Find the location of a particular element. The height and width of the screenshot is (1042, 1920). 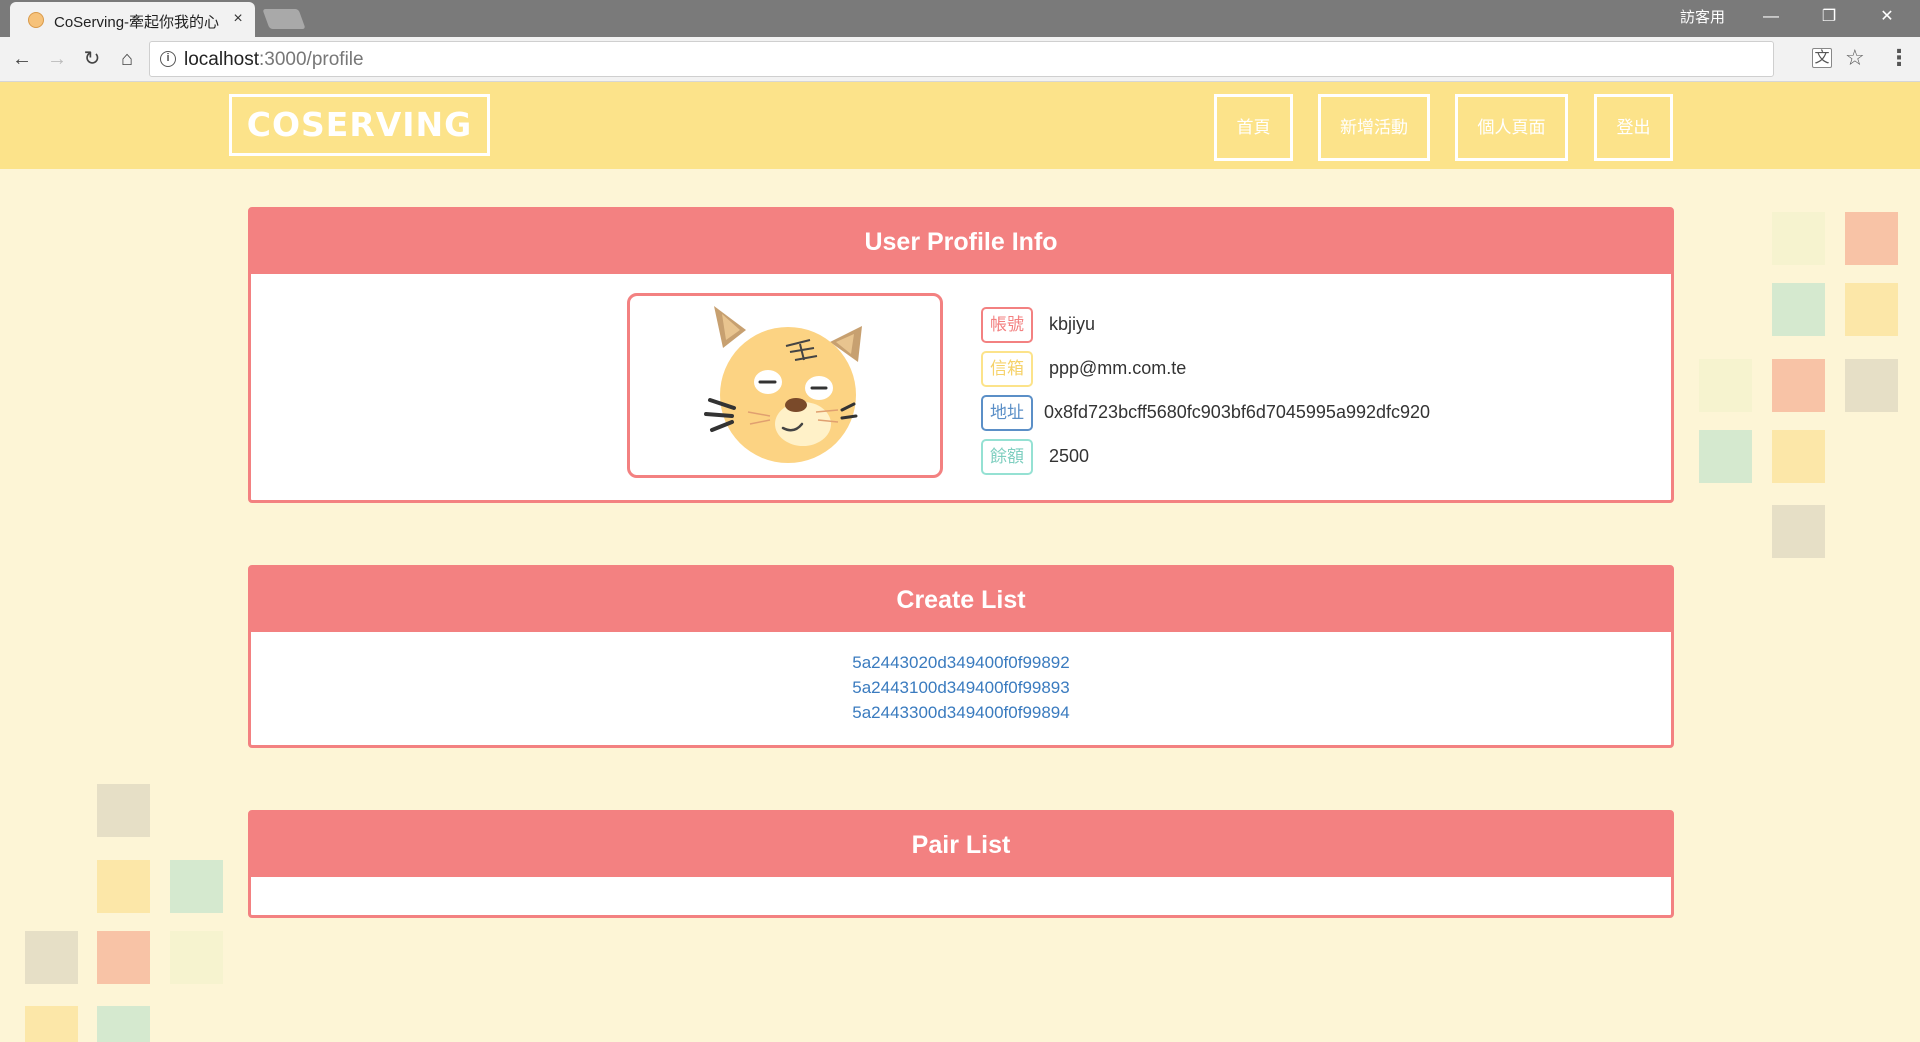

tab-close-icon: × is located at coordinates (238, 19).